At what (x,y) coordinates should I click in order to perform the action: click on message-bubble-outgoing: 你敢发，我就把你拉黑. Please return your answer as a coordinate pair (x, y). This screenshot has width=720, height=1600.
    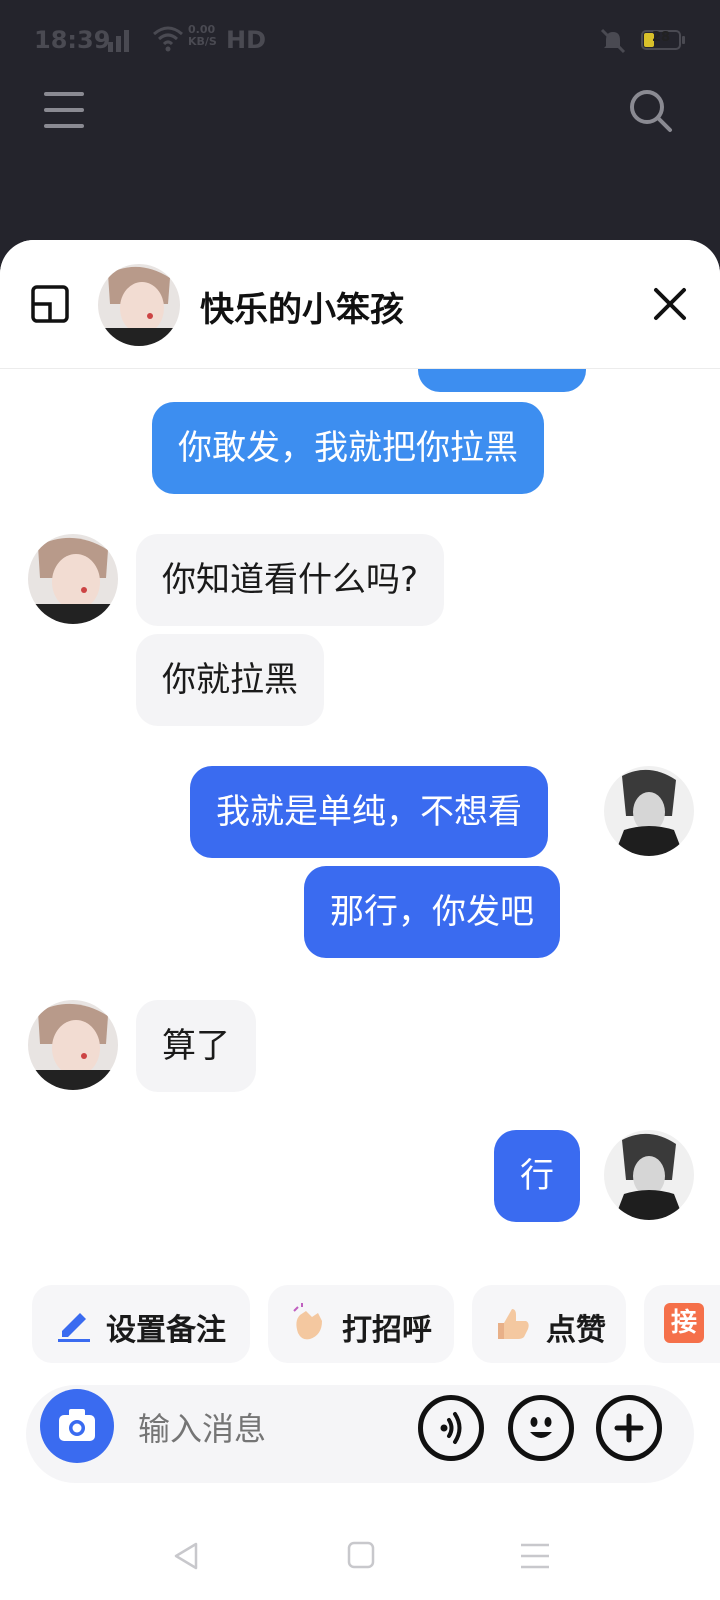
    Looking at the image, I should click on (348, 448).